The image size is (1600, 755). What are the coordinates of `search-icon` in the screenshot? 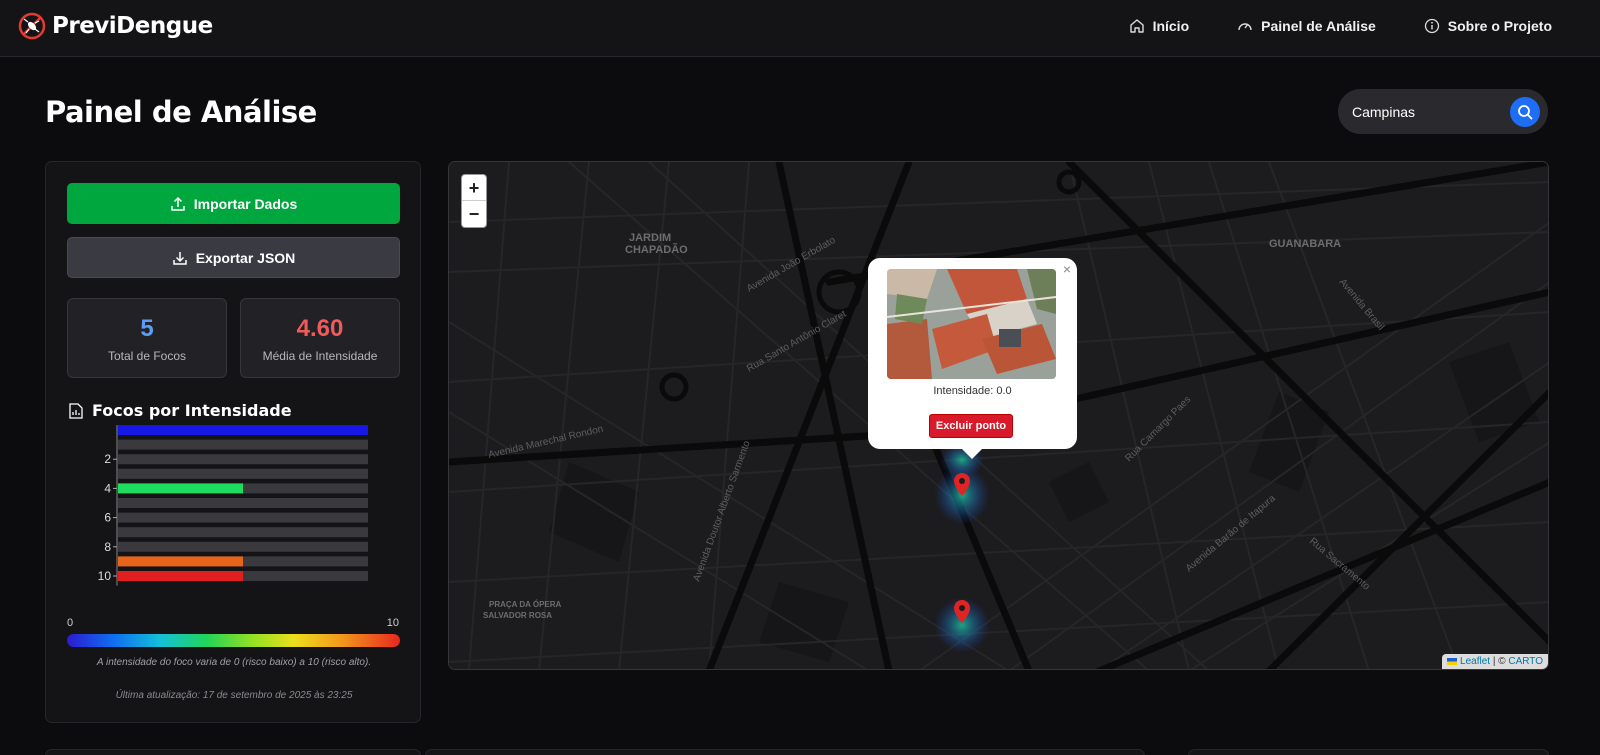 It's located at (1525, 112).